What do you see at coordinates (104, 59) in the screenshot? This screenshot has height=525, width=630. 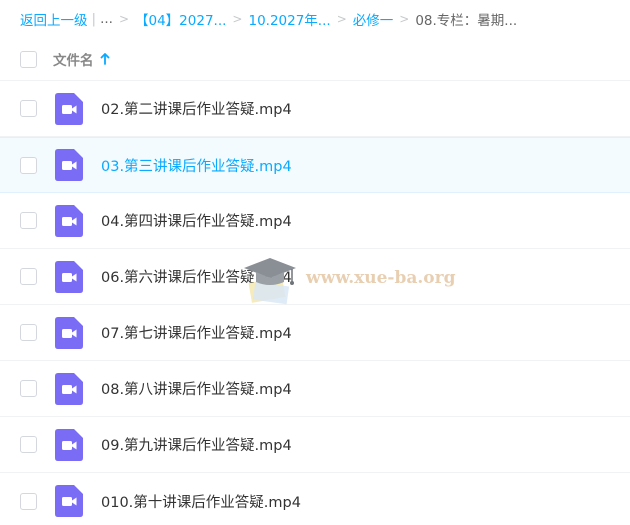 I see `sort-ascending-icon` at bounding box center [104, 59].